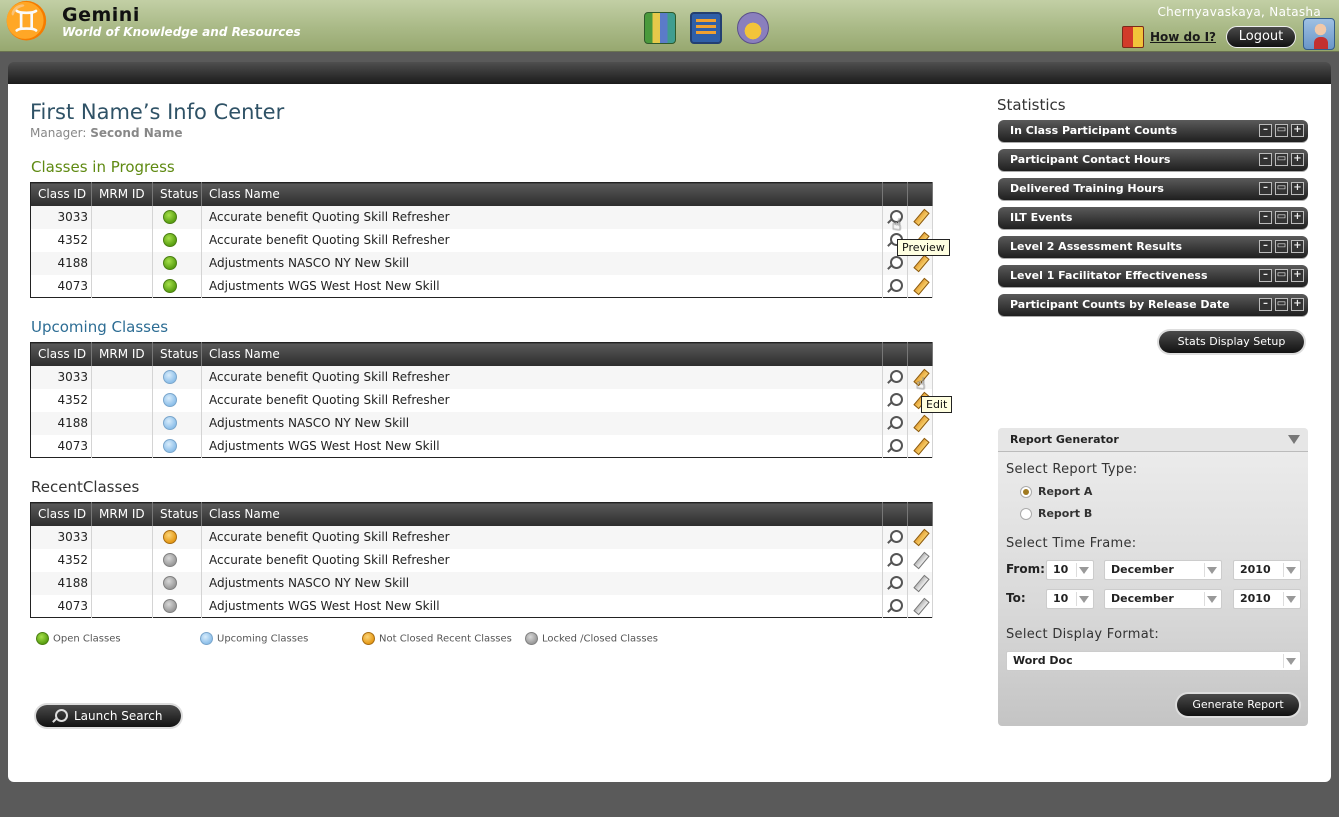  I want to click on abacus-icon, so click(706, 28).